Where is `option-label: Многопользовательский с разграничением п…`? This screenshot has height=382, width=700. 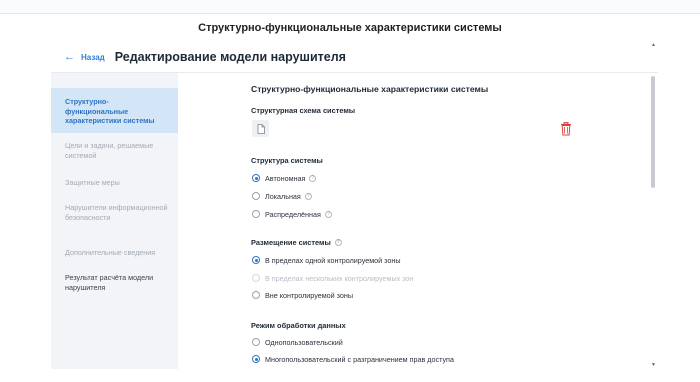
option-label: Многопользовательский с разграничением п… is located at coordinates (359, 359).